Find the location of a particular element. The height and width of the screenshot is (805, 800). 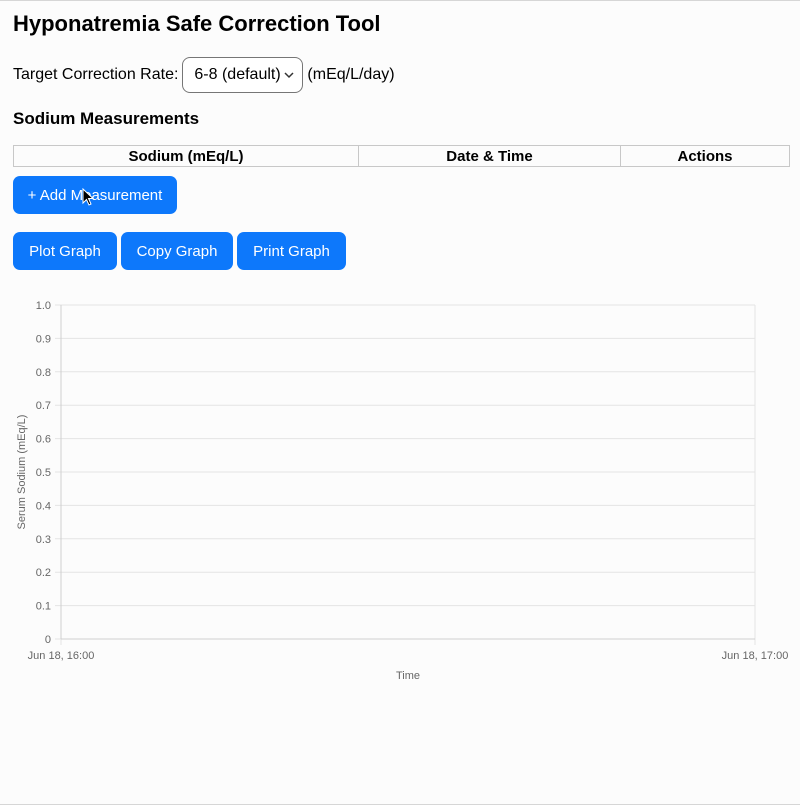

measurements-table: Sodium (mEq/L) Date & Time Actions is located at coordinates (401, 156).